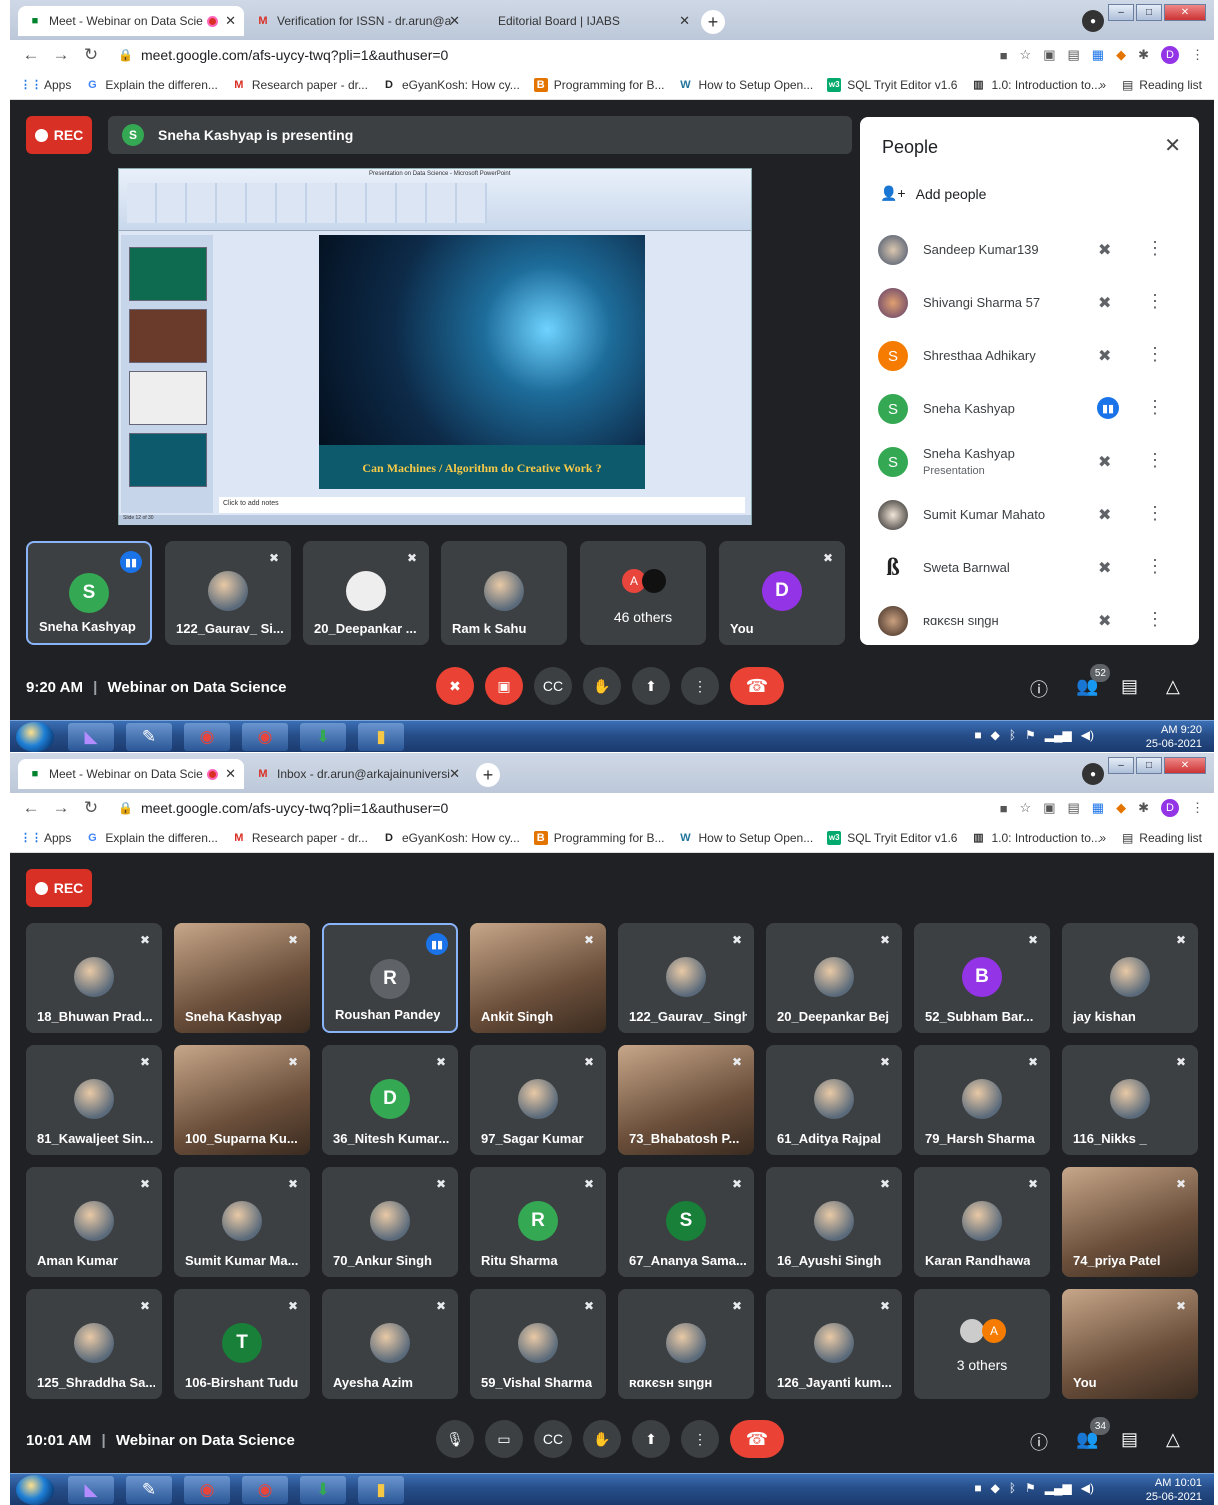 The width and height of the screenshot is (1218, 1505). Describe the element at coordinates (242, 978) in the screenshot. I see `participant-tile: ✖ Sneha Kashyap` at that location.